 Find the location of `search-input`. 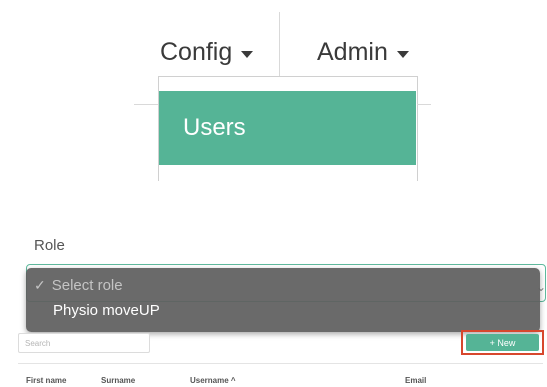

search-input is located at coordinates (84, 343).